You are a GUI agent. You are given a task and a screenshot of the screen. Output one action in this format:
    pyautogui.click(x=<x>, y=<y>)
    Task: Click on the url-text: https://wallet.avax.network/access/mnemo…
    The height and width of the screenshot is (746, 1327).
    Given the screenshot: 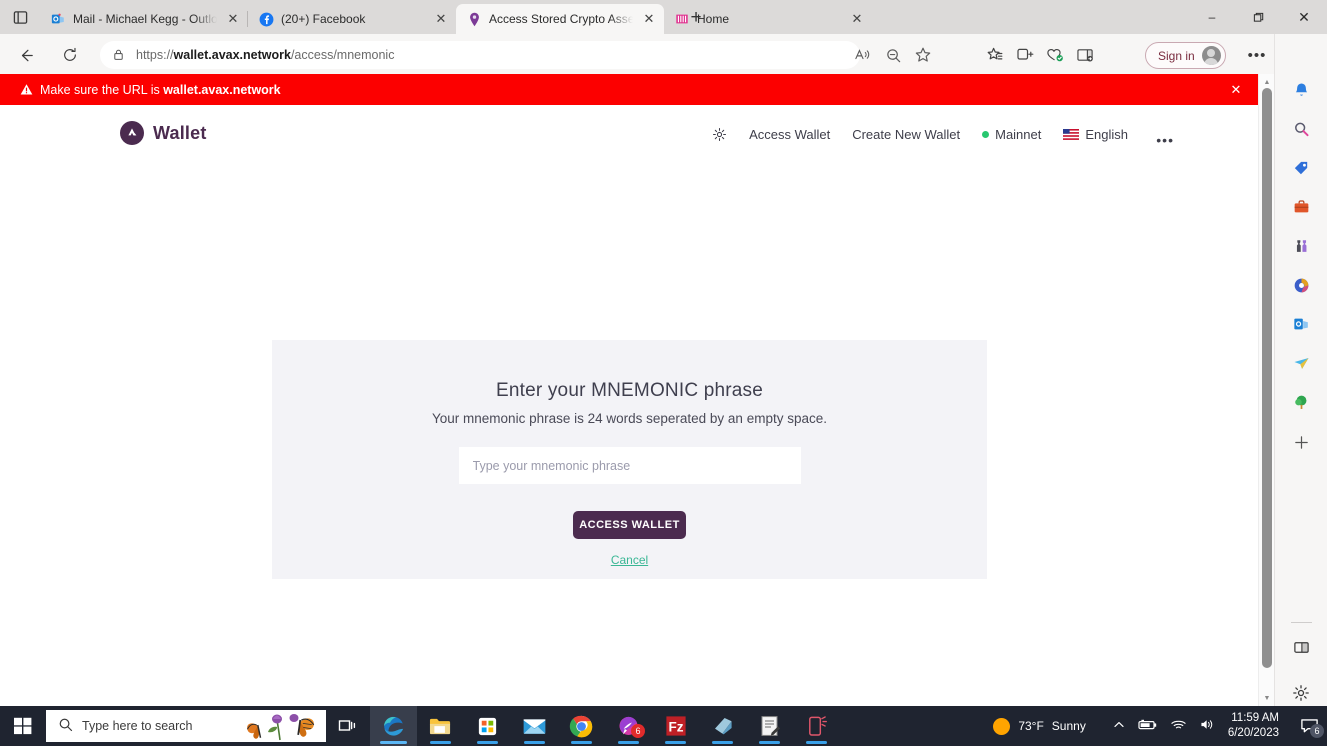 What is the action you would take?
    pyautogui.click(x=265, y=55)
    